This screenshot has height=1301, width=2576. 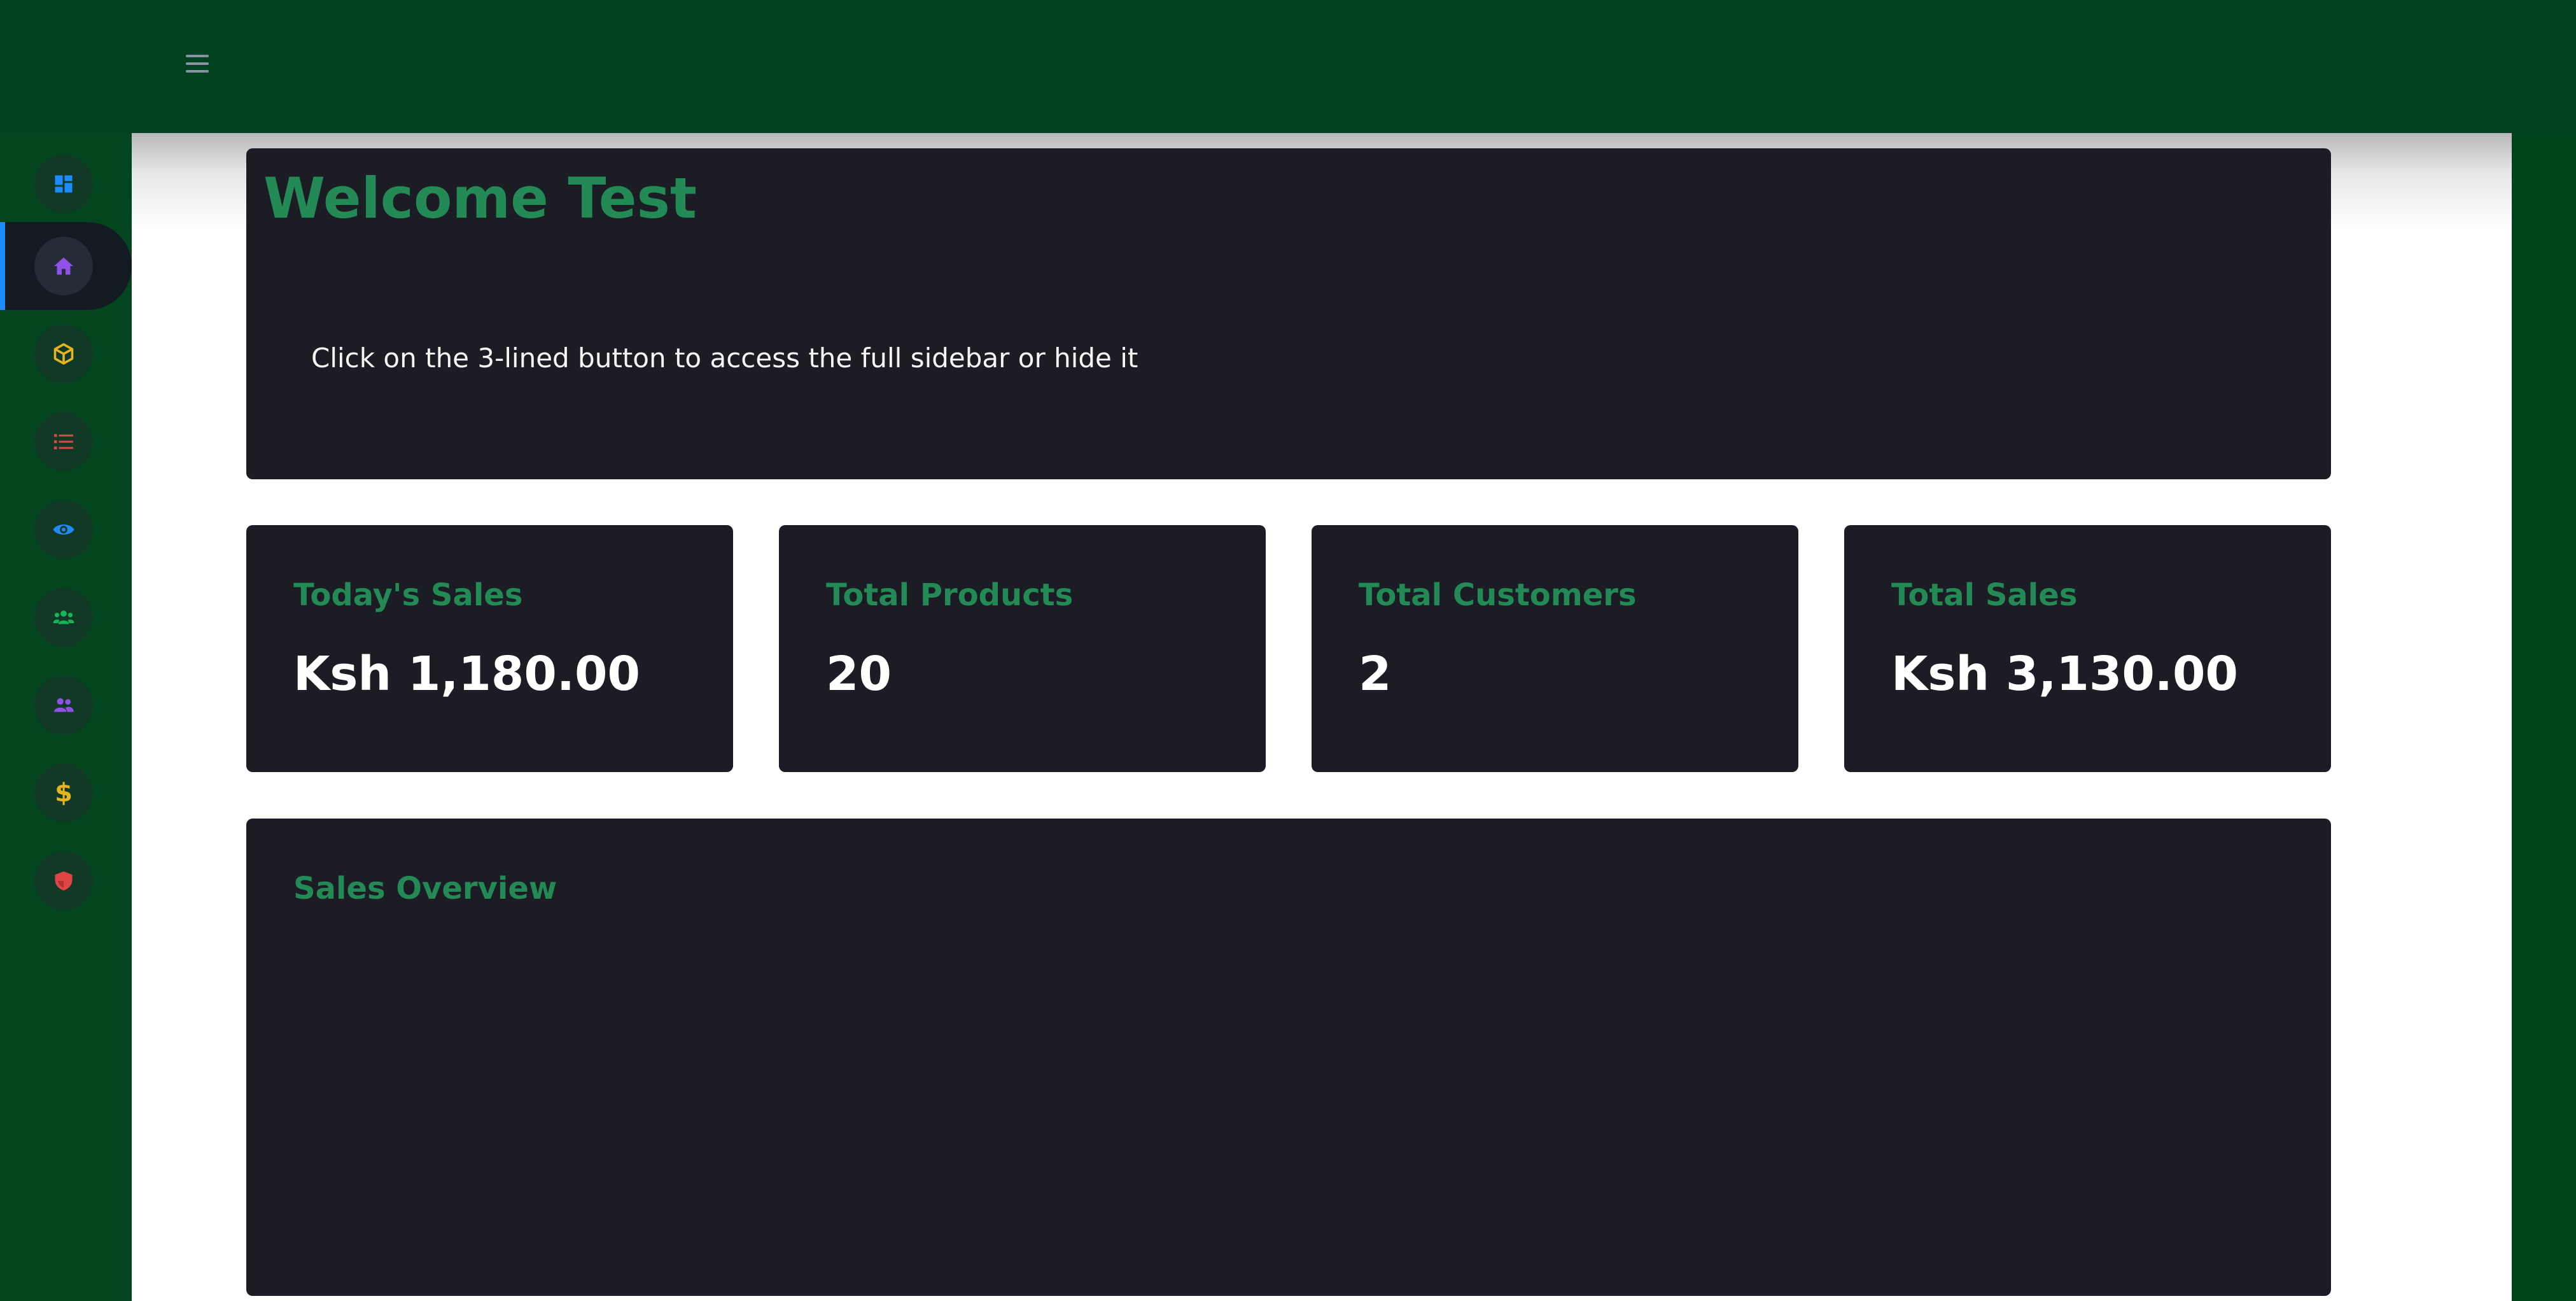 What do you see at coordinates (425, 888) in the screenshot?
I see `sales-overview-title: Sales Overview` at bounding box center [425, 888].